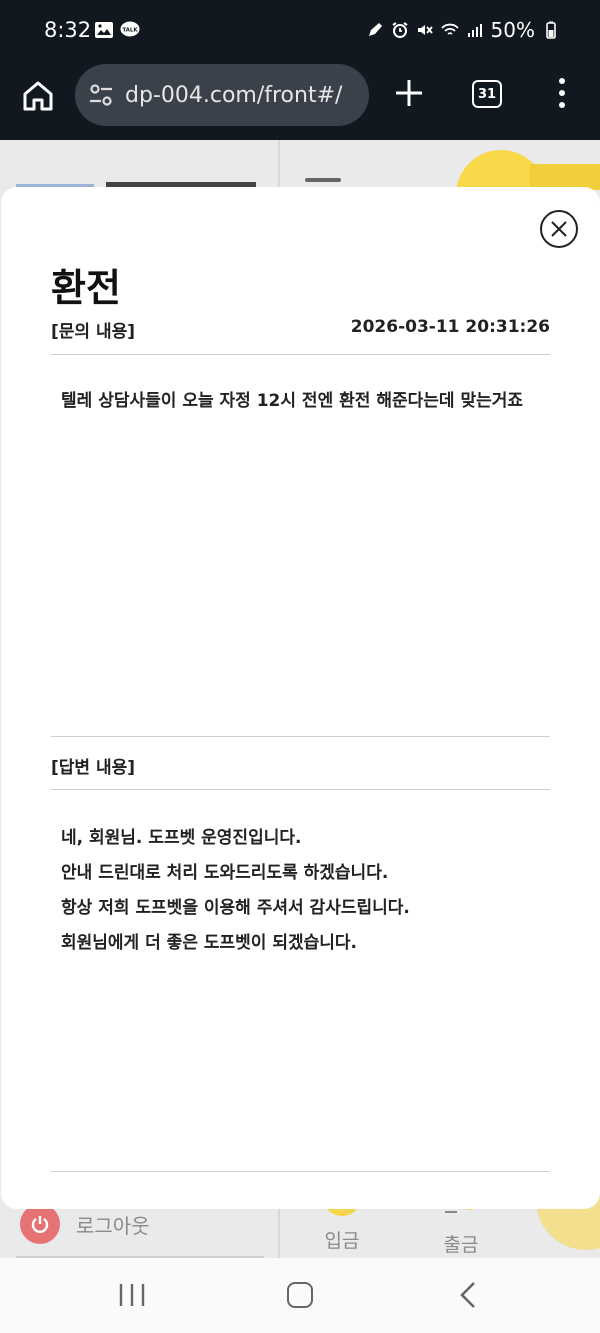 The height and width of the screenshot is (1333, 600). Describe the element at coordinates (113, 1225) in the screenshot. I see `logout-label: 로그아웃` at that location.